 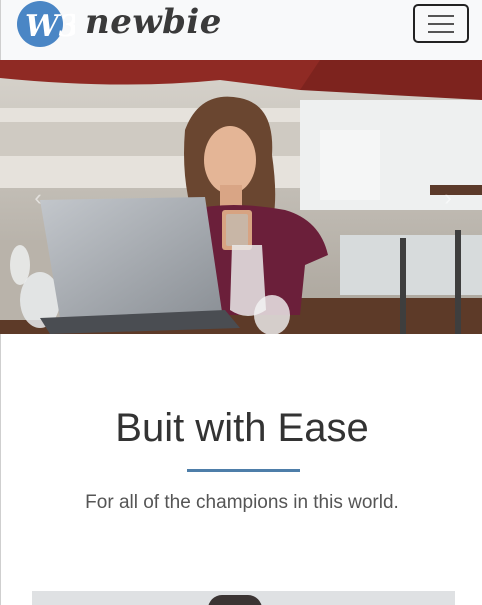 I want to click on chevron-left-icon: ‹, so click(x=38, y=197).